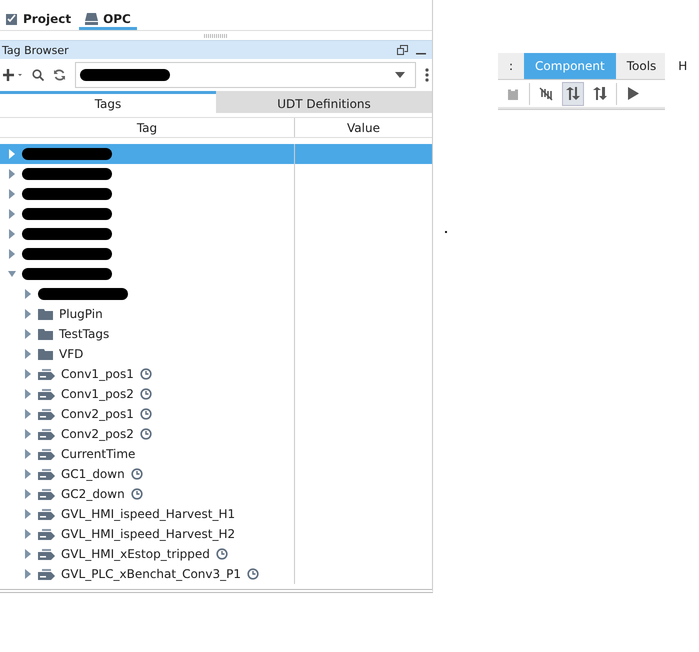  I want to click on refresh-icon, so click(59, 75).